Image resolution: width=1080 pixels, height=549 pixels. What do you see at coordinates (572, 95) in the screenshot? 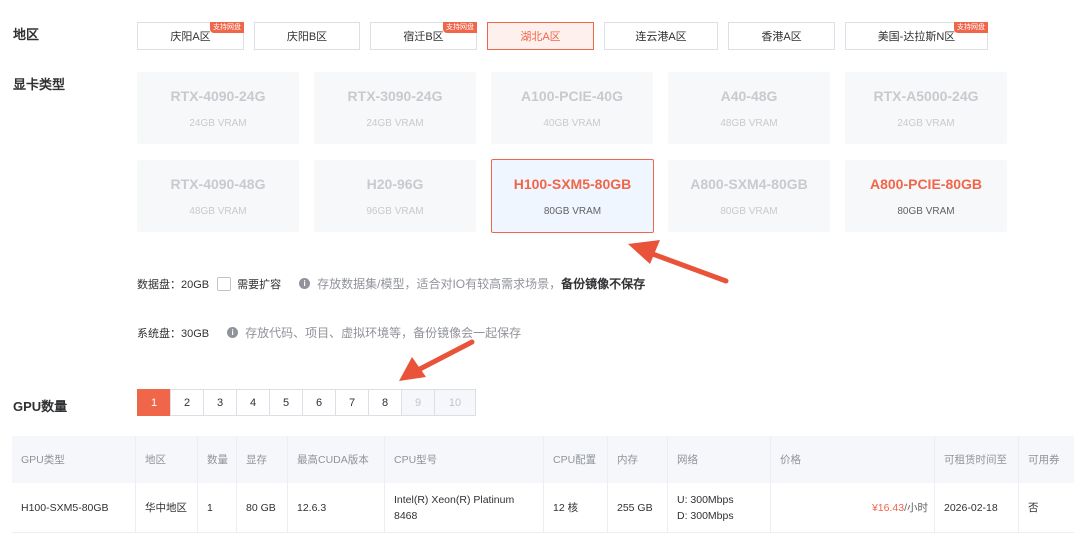
I see `gpu-card-name: A100-PCIE-40G` at bounding box center [572, 95].